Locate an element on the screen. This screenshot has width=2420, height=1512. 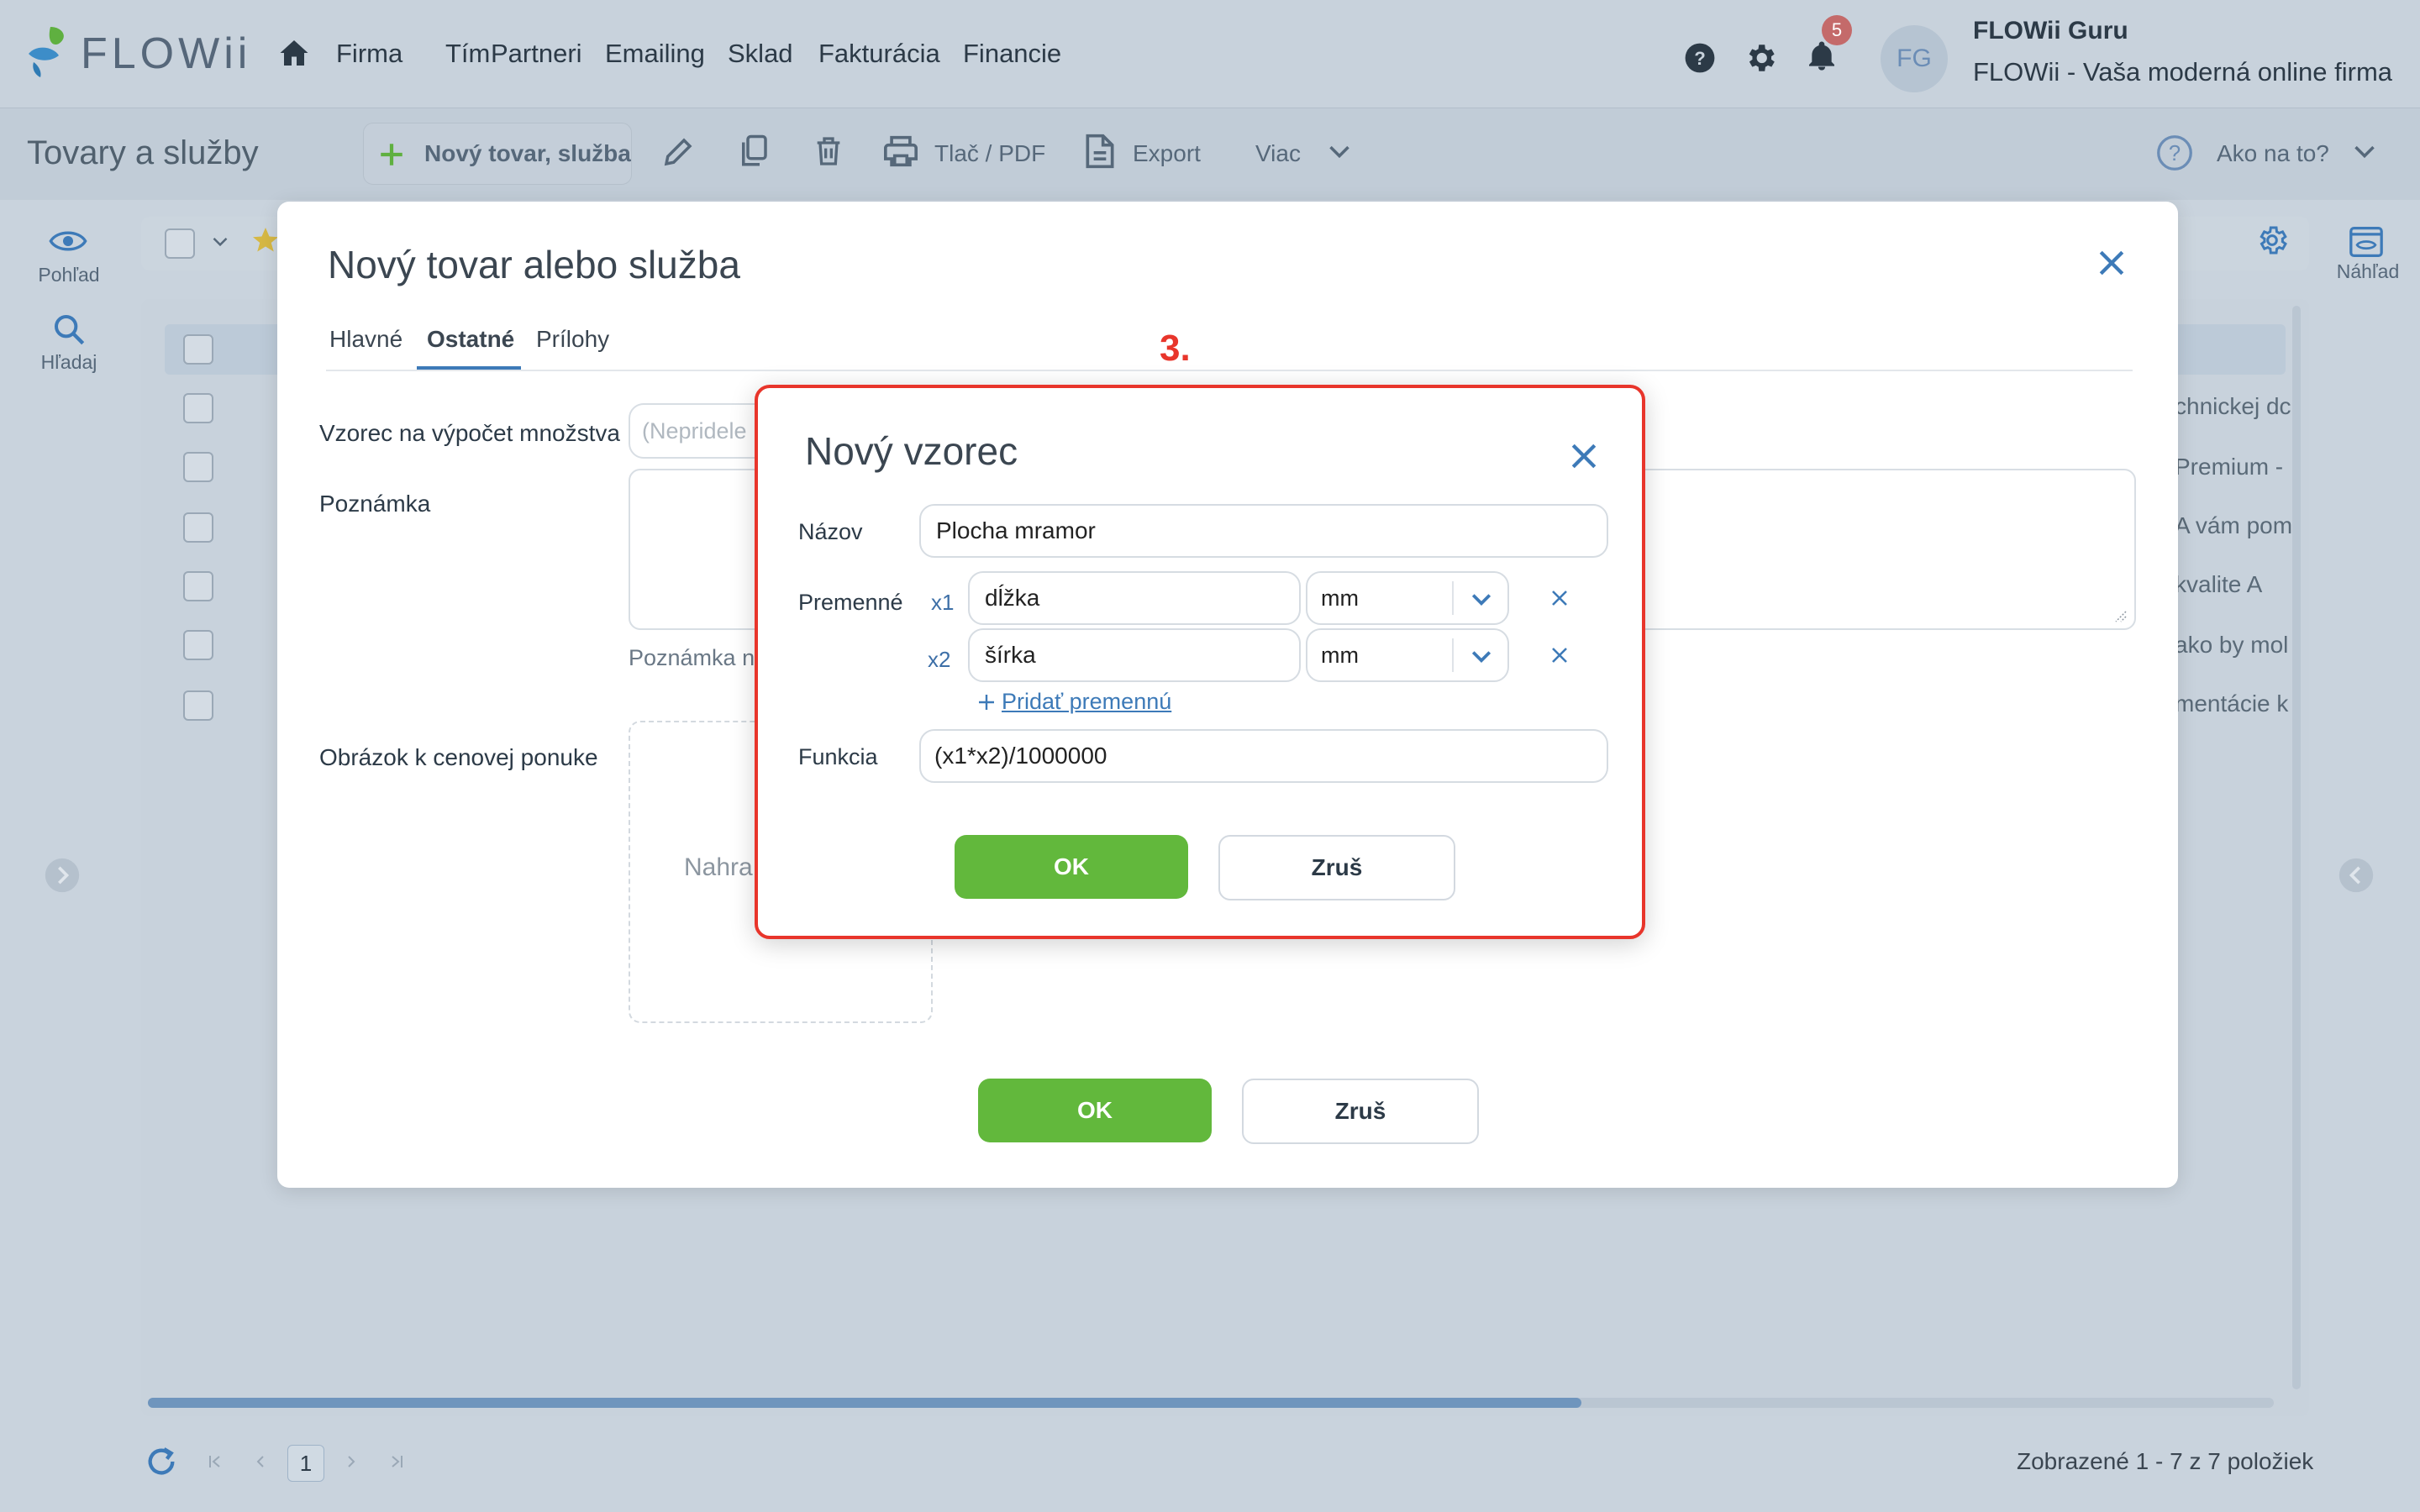
vertical-scrollbar is located at coordinates (2296, 847).